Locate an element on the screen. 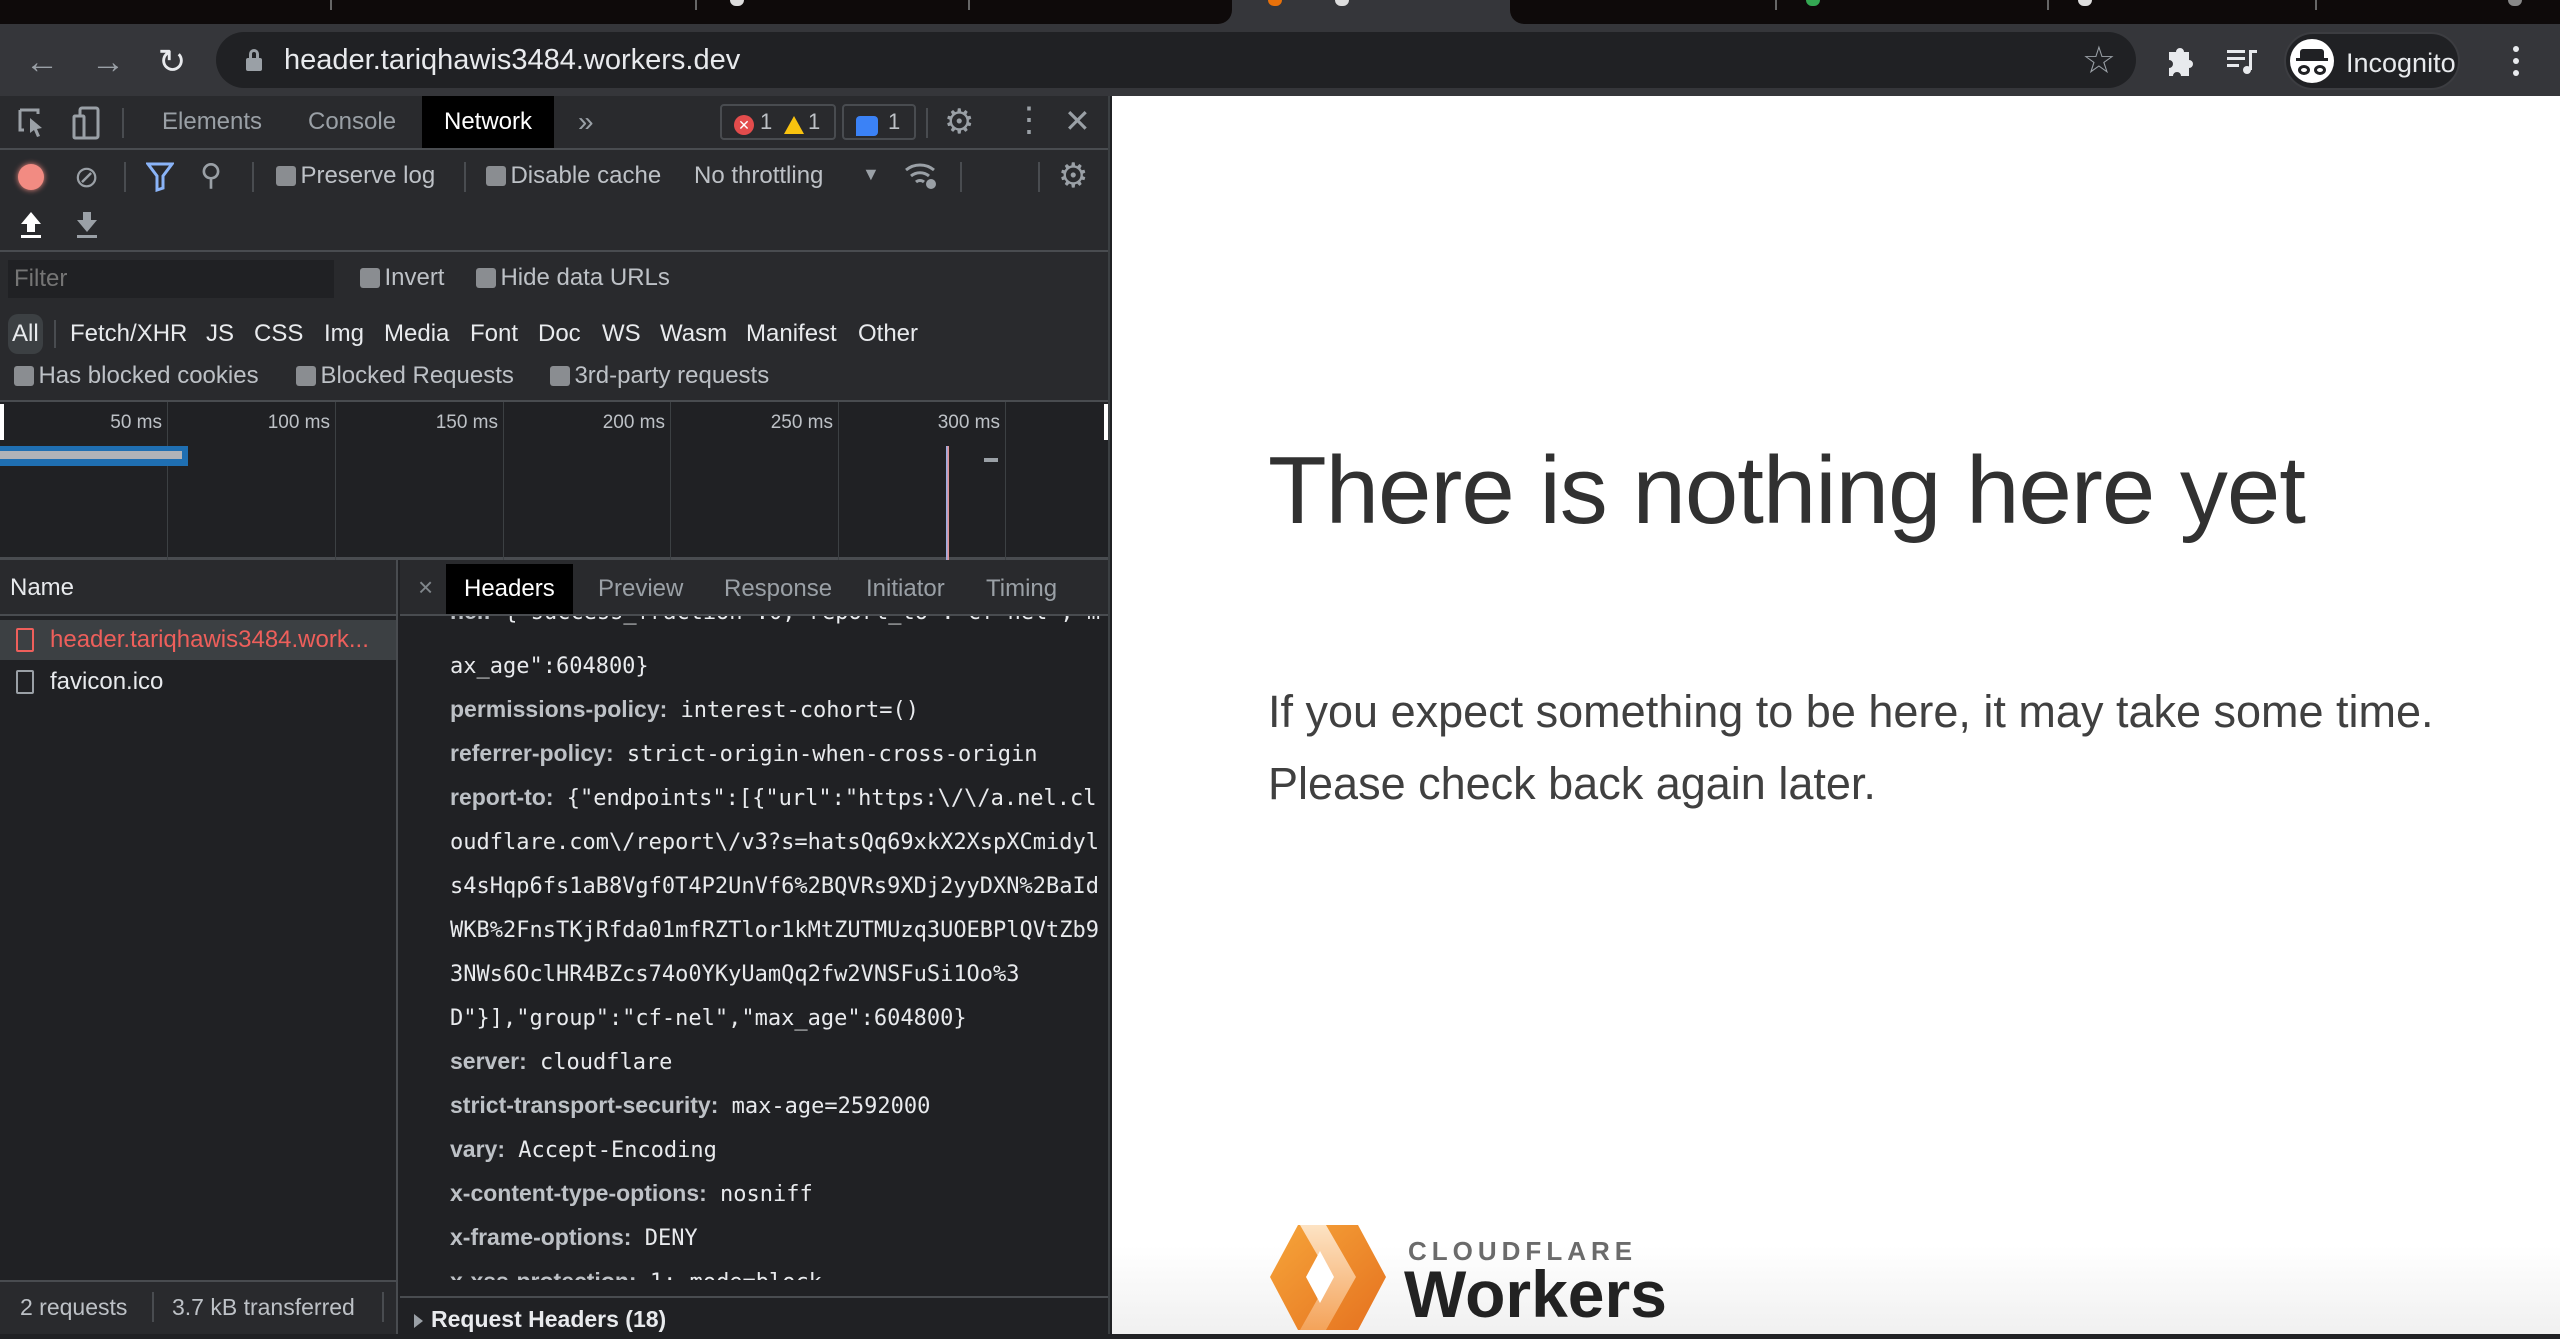 This screenshot has width=2560, height=1339. message-count: 1 is located at coordinates (894, 121).